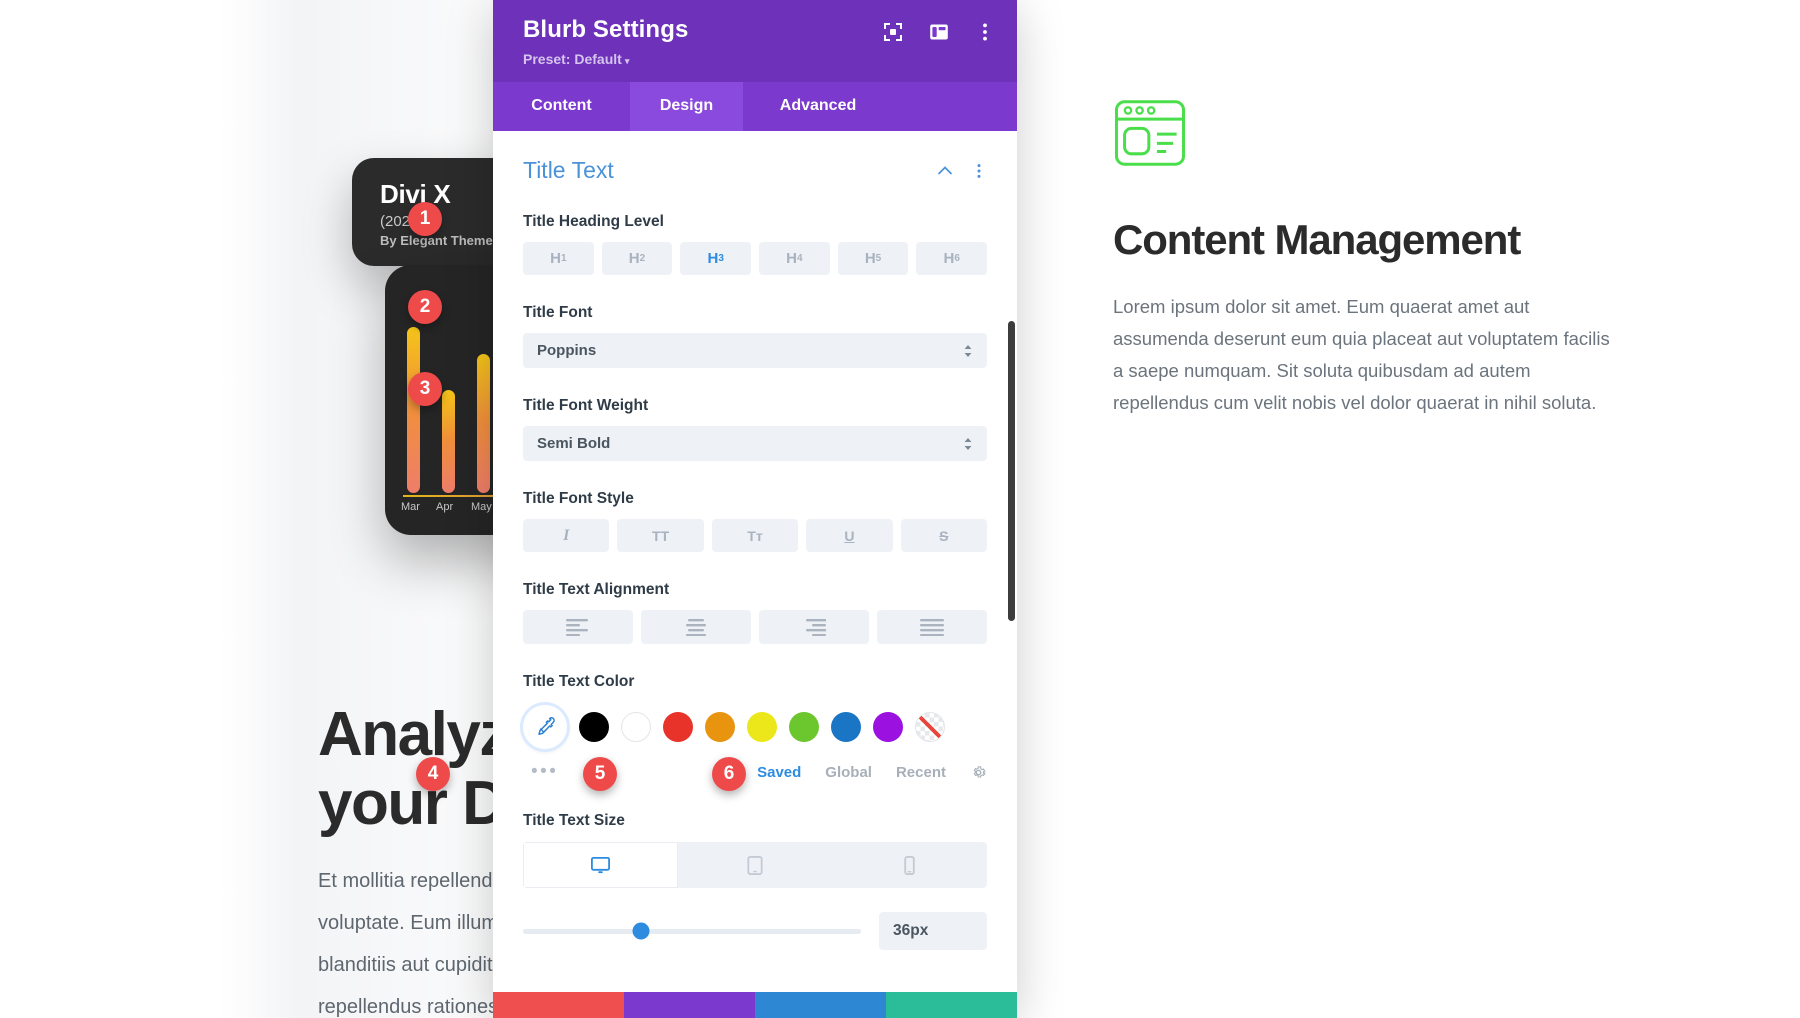 Image resolution: width=1800 pixels, height=1018 pixels. Describe the element at coordinates (578, 498) in the screenshot. I see `field-label: Title Font Style` at that location.